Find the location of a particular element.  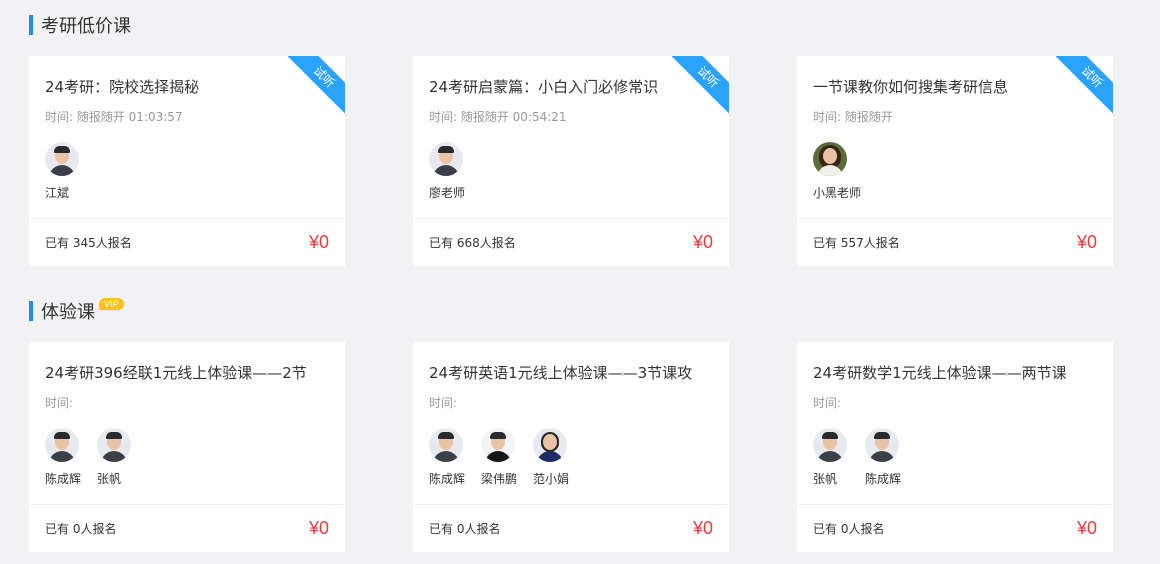

course-card: 24考研数学1元线上体验课——两节课 时间: 张帆 陈成辉 已有 0人报名 ¥0 is located at coordinates (955, 447).